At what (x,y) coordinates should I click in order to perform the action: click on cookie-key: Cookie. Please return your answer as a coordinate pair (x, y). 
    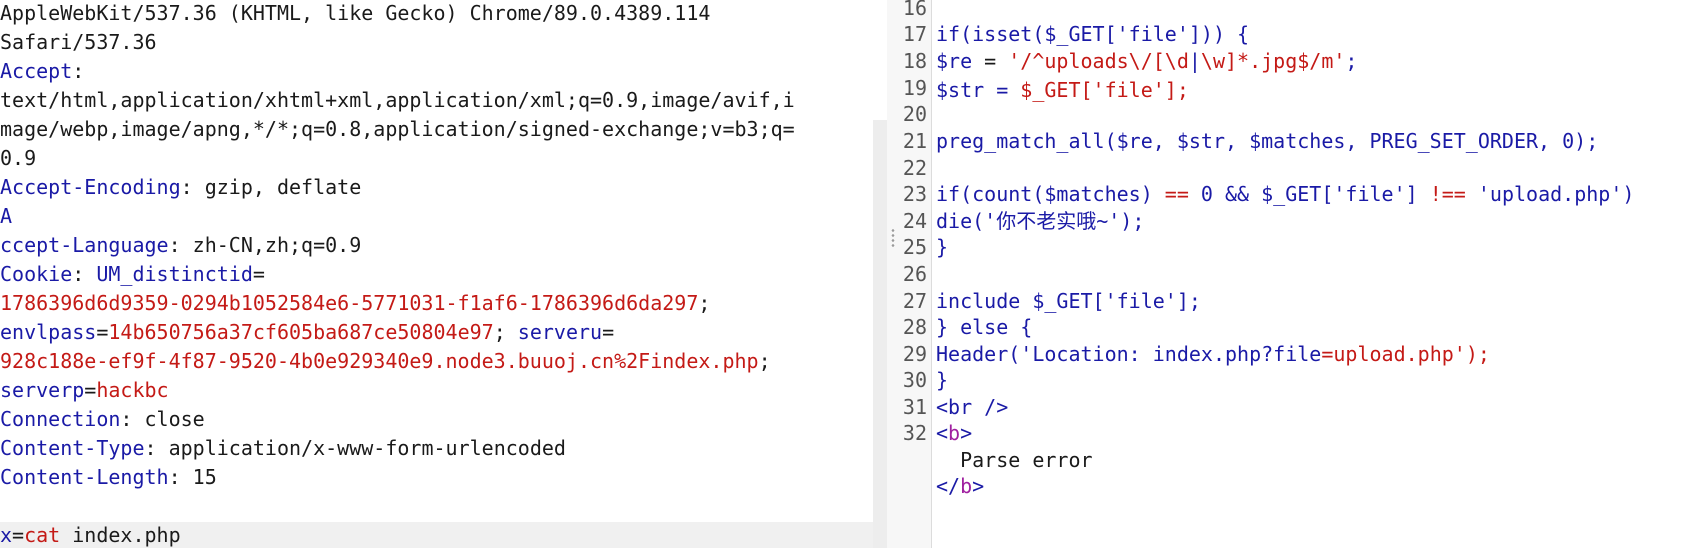
    Looking at the image, I should click on (36, 274).